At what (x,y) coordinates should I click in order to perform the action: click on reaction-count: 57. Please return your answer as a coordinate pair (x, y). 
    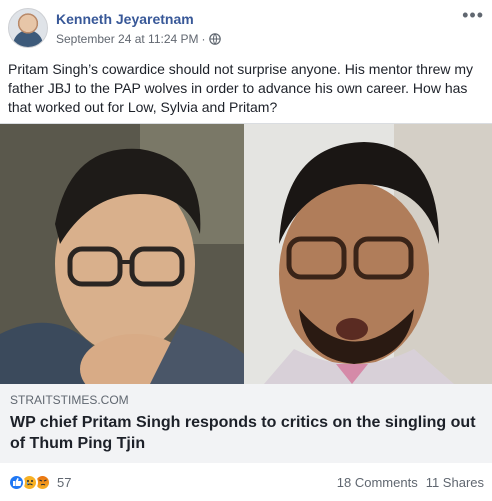
    Looking at the image, I should click on (64, 482).